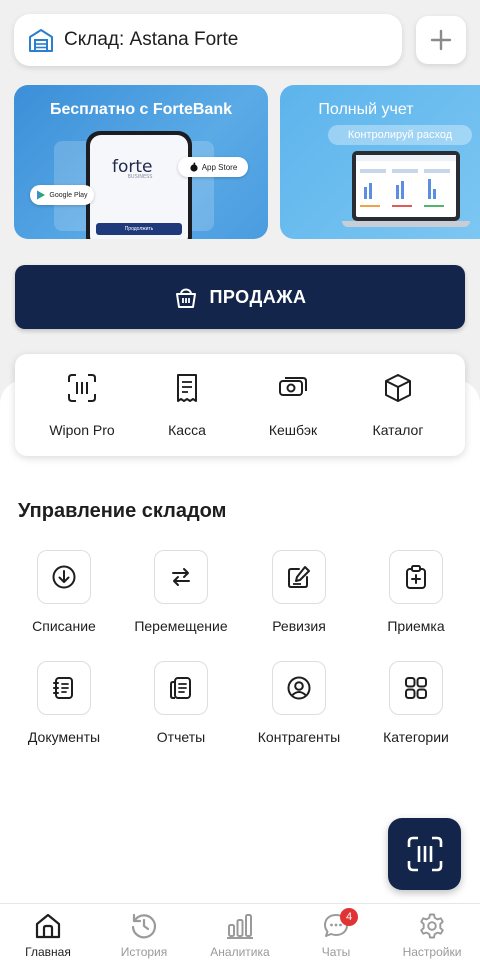 Image resolution: width=480 pixels, height=970 pixels. What do you see at coordinates (181, 577) in the screenshot?
I see `transfer-arrows-icon` at bounding box center [181, 577].